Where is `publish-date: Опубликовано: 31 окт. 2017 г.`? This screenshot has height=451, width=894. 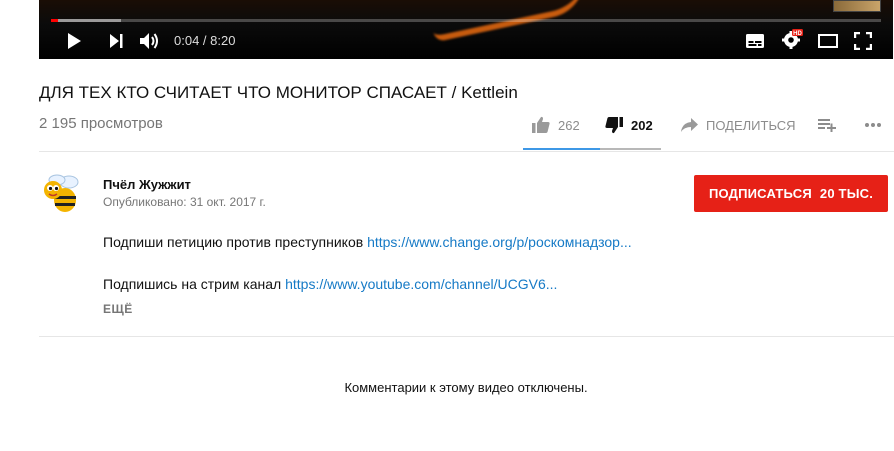 publish-date: Опубликовано: 31 окт. 2017 г. is located at coordinates (184, 202).